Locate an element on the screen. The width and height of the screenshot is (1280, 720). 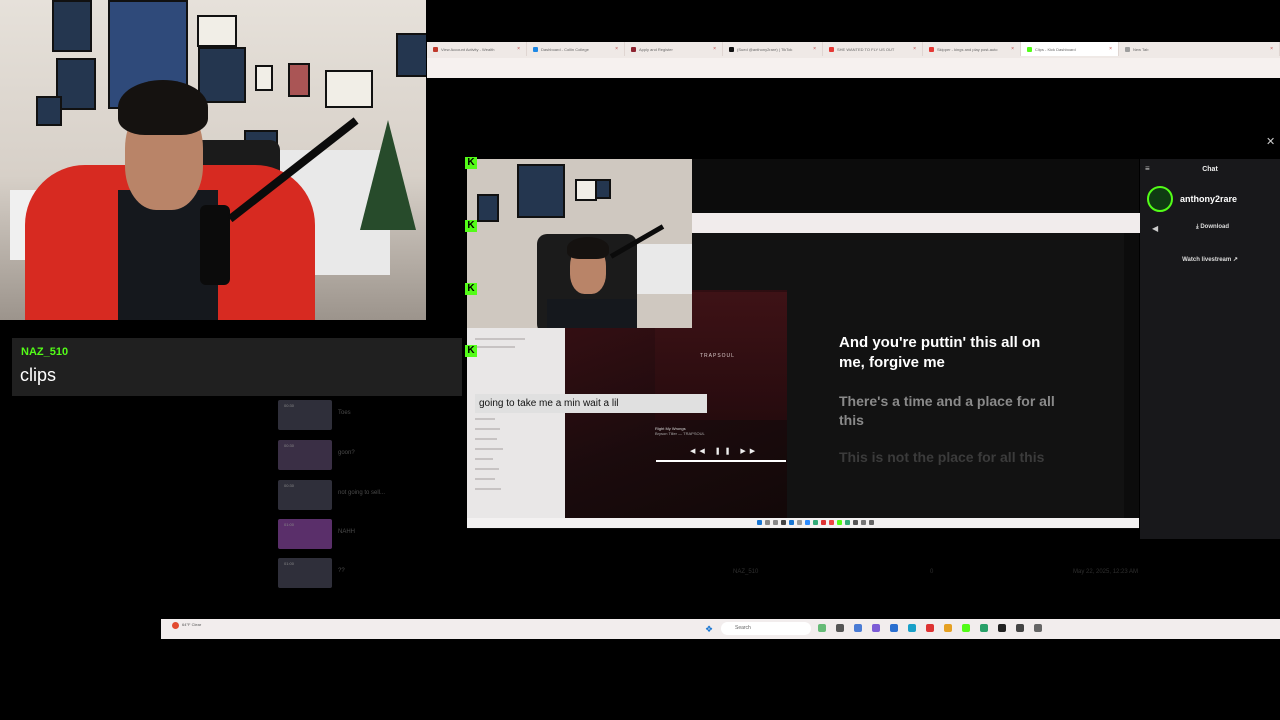
browser-tab: Skipper - kings and play post-auto × is located at coordinates (972, 49).